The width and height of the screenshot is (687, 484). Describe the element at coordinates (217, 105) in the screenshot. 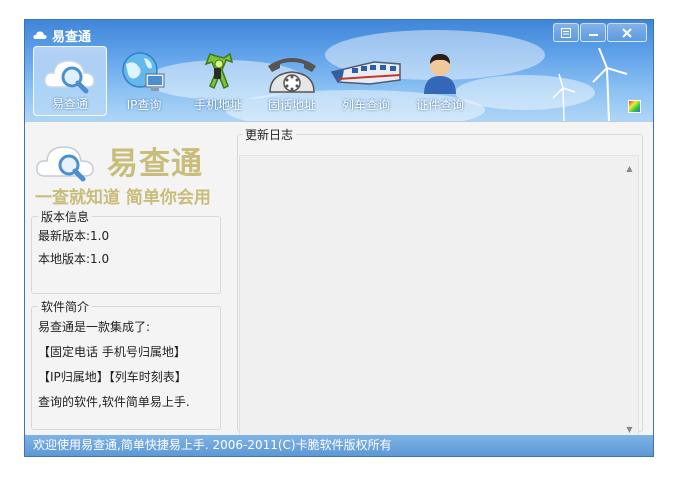

I see `tool-label: 手机地址` at that location.